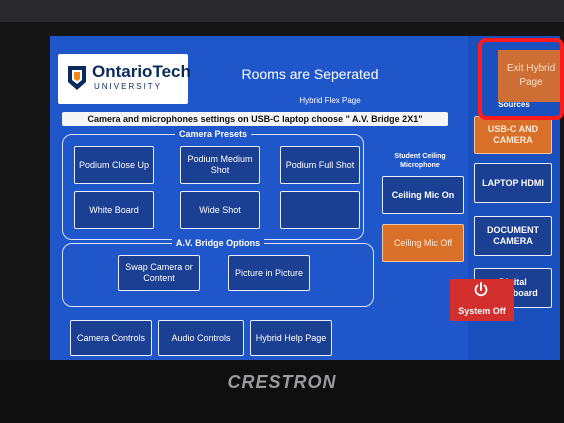 The width and height of the screenshot is (564, 423). Describe the element at coordinates (521, 79) in the screenshot. I see `highlight-annotation` at that location.